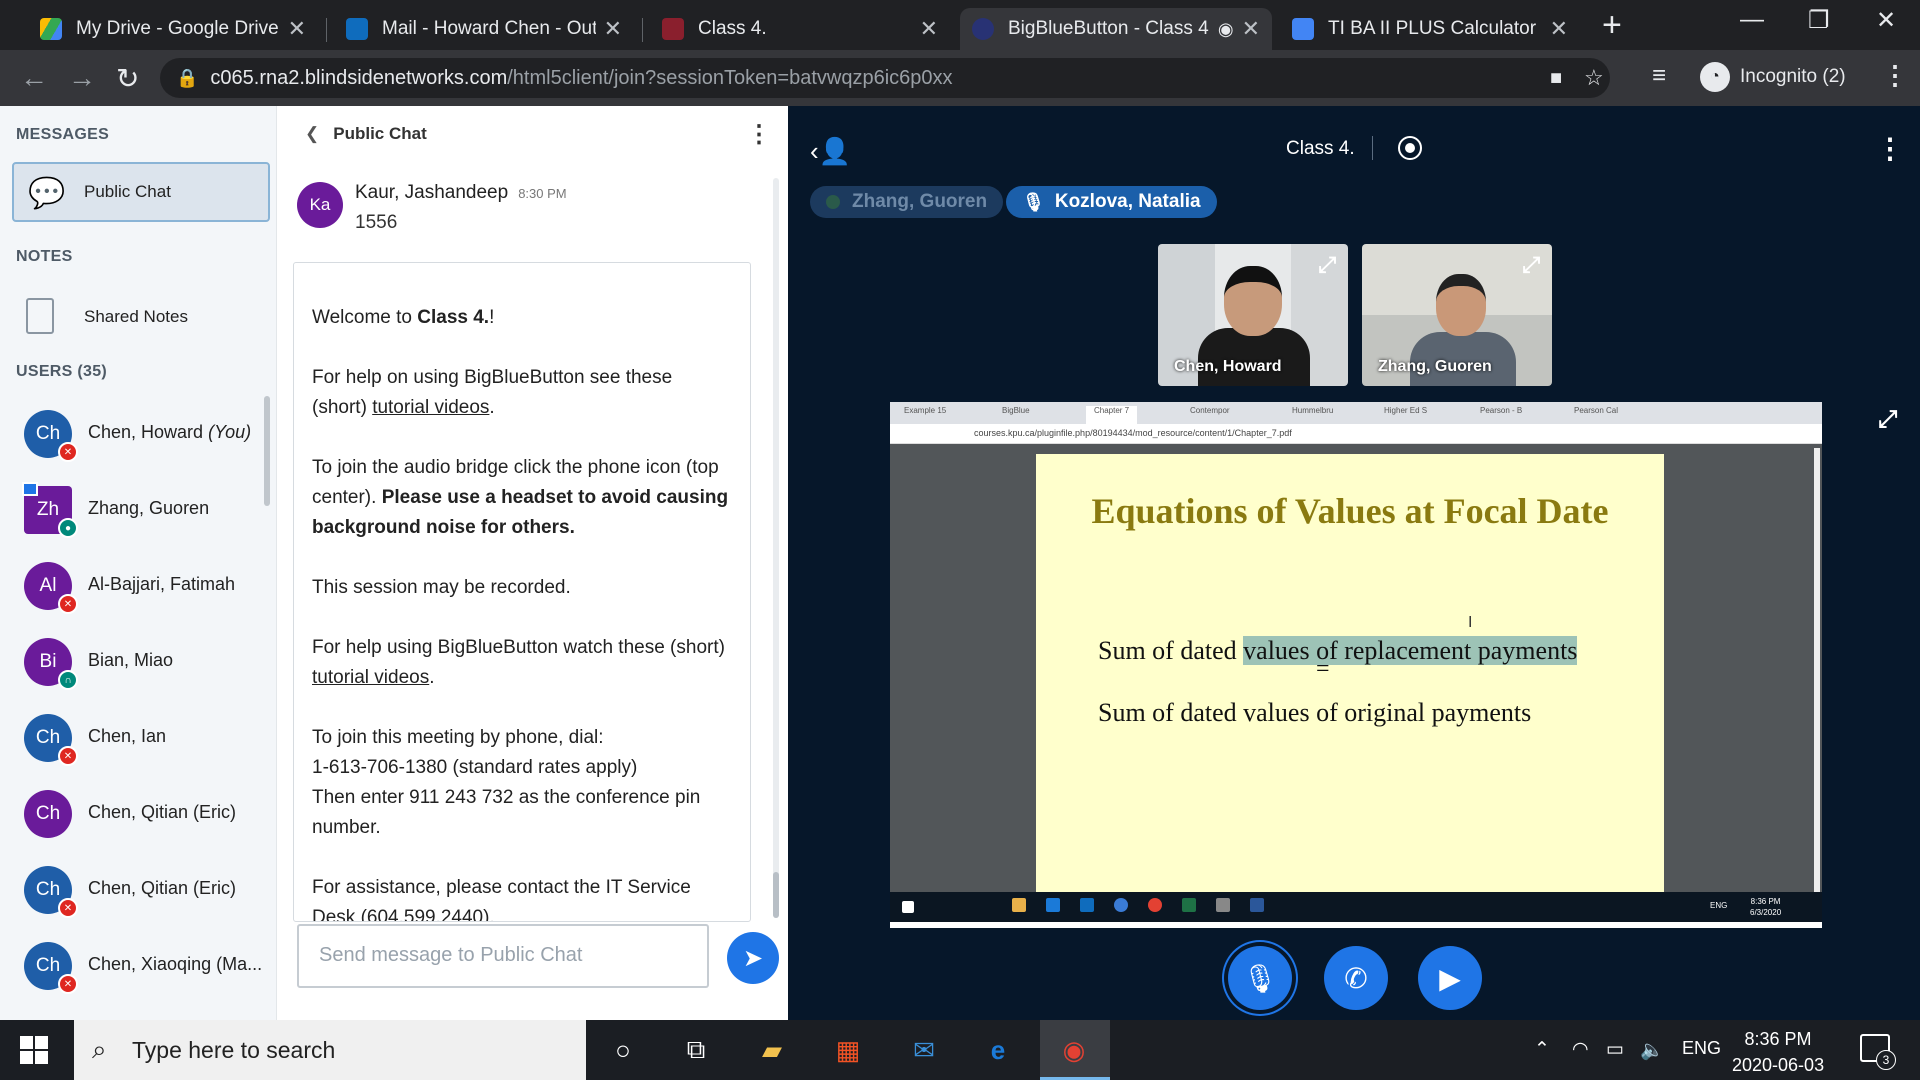 The height and width of the screenshot is (1080, 1920). Describe the element at coordinates (1225, 28) in the screenshot. I see `recording-indicator-icon: ◉` at that location.